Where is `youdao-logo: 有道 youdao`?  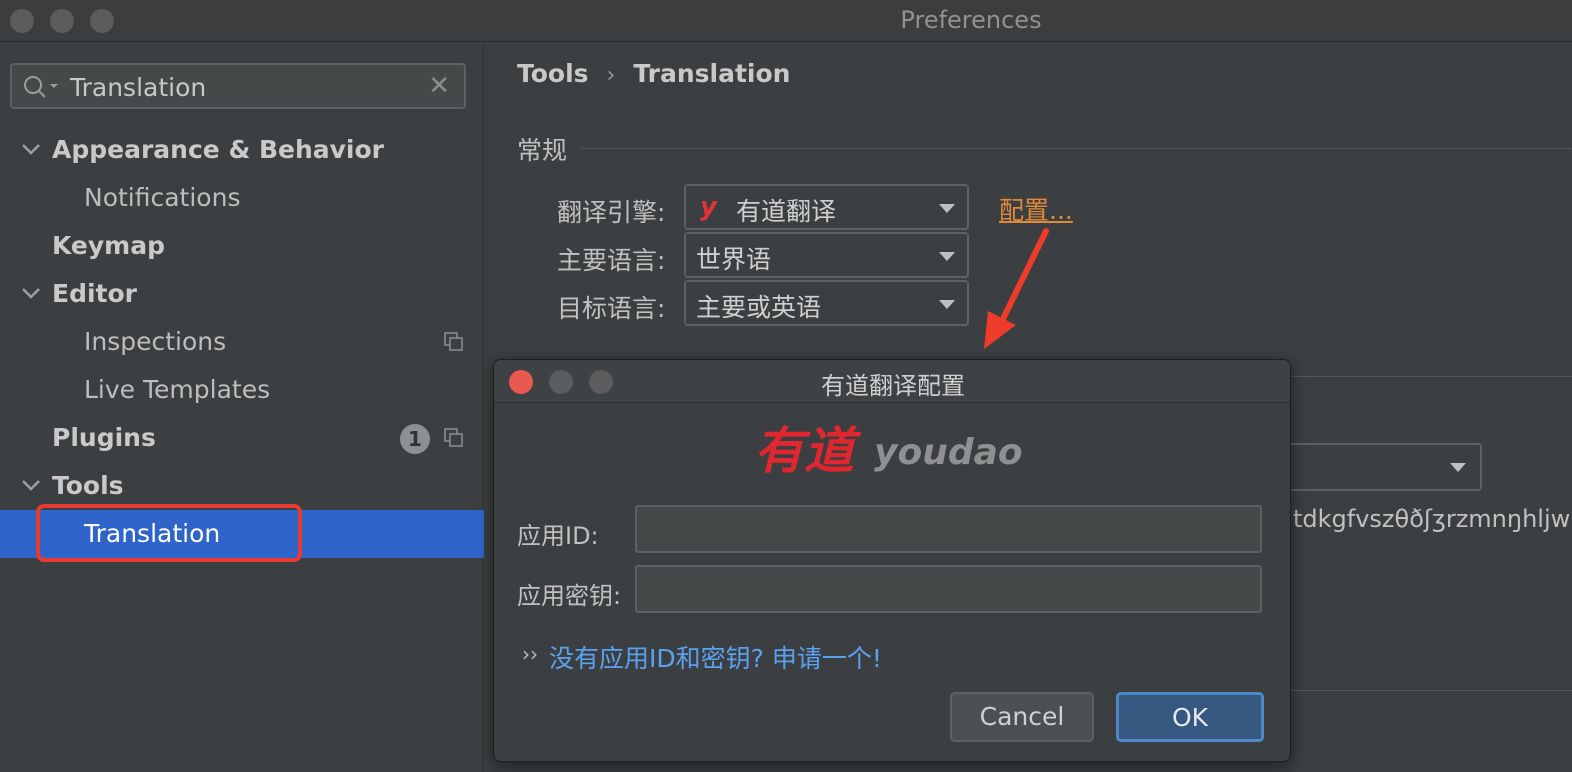 youdao-logo: 有道 youdao is located at coordinates (888, 450).